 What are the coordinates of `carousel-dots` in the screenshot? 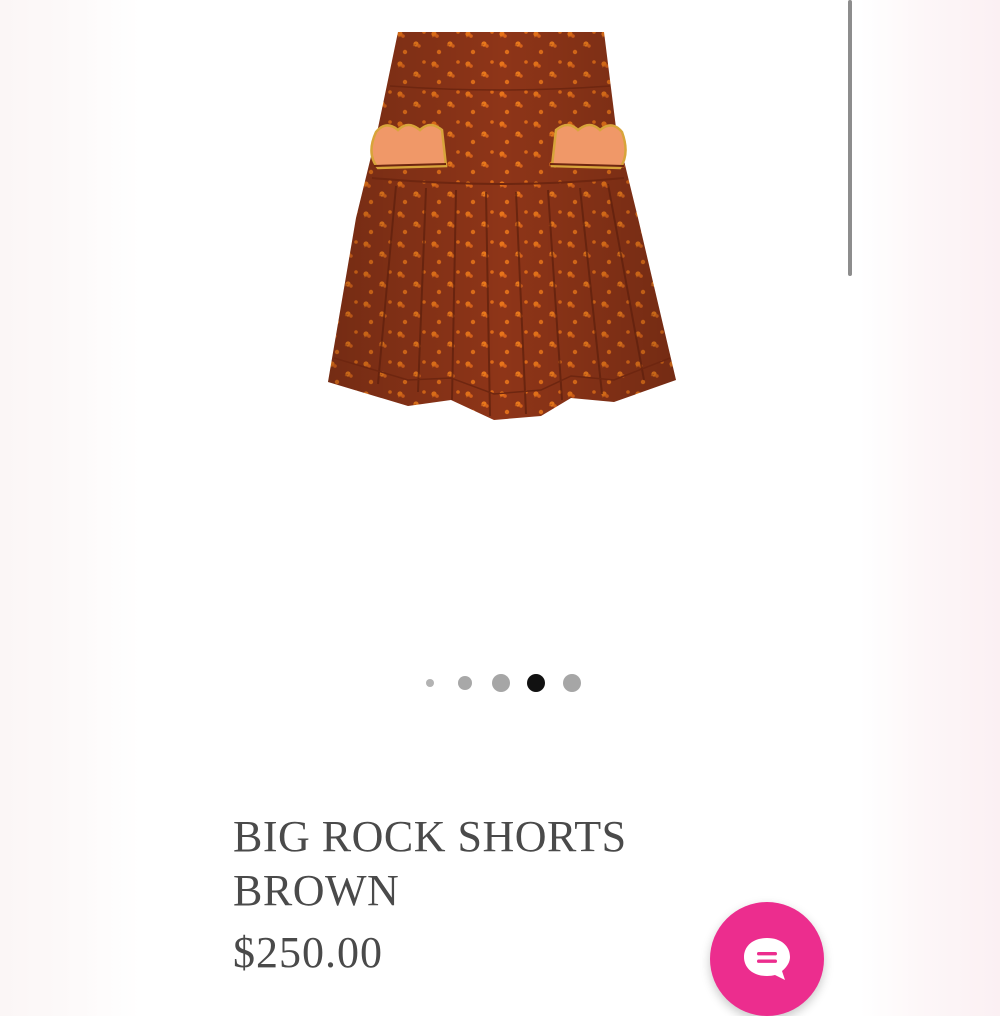 It's located at (505, 683).